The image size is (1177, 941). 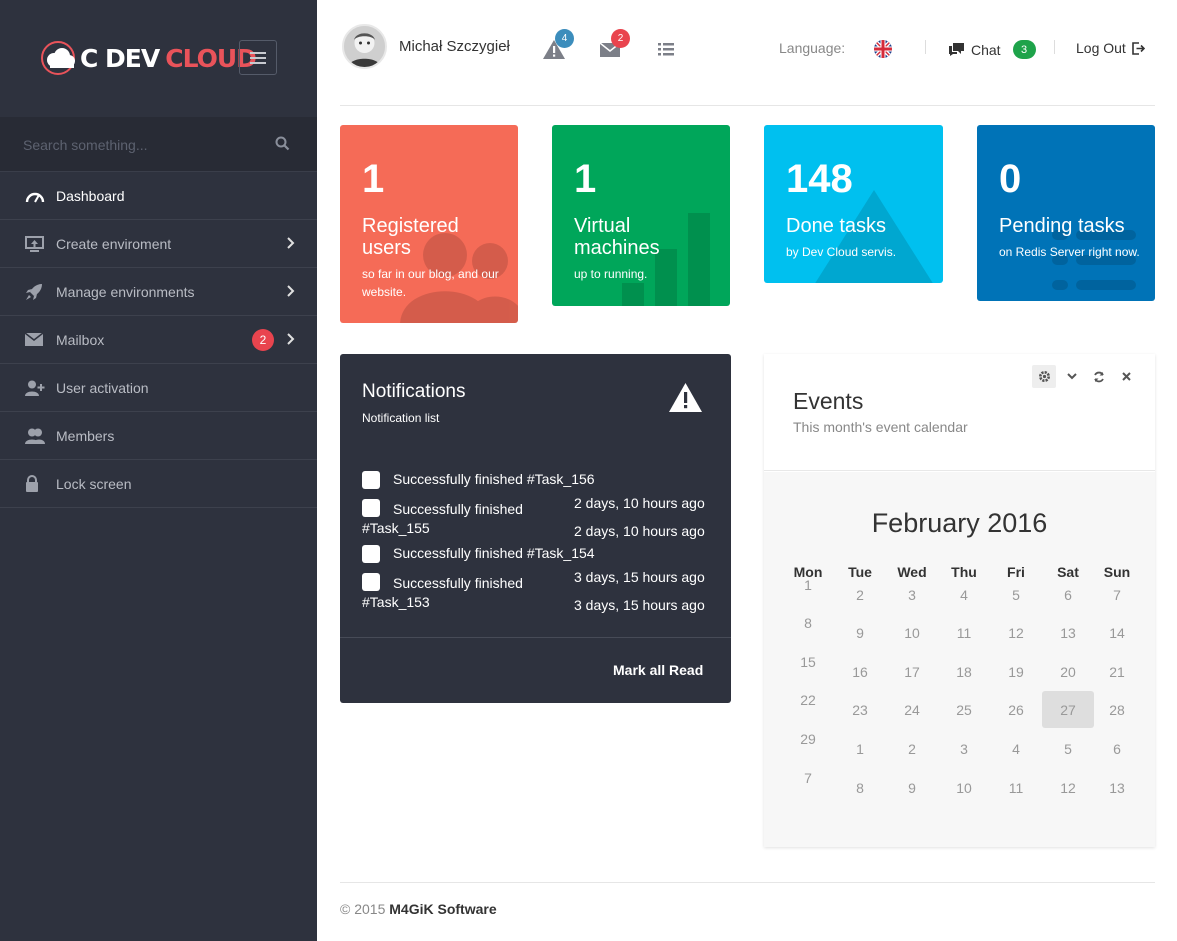 I want to click on stat-card-virtual-machines: 1 Virtual machines up to running., so click(x=641, y=215).